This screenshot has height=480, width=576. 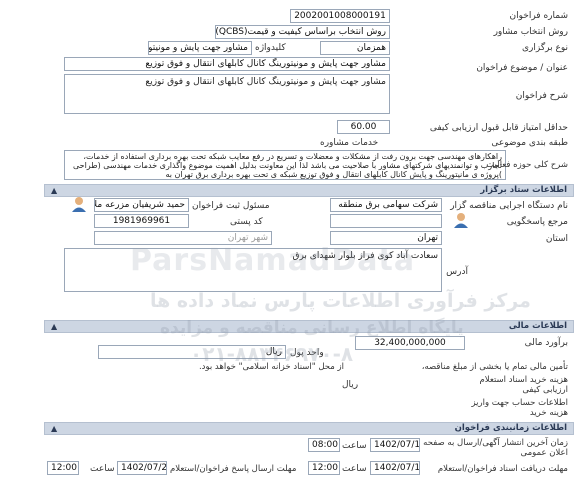 I want to click on financial-section-title: اطلاعات مالی, so click(x=537, y=326).